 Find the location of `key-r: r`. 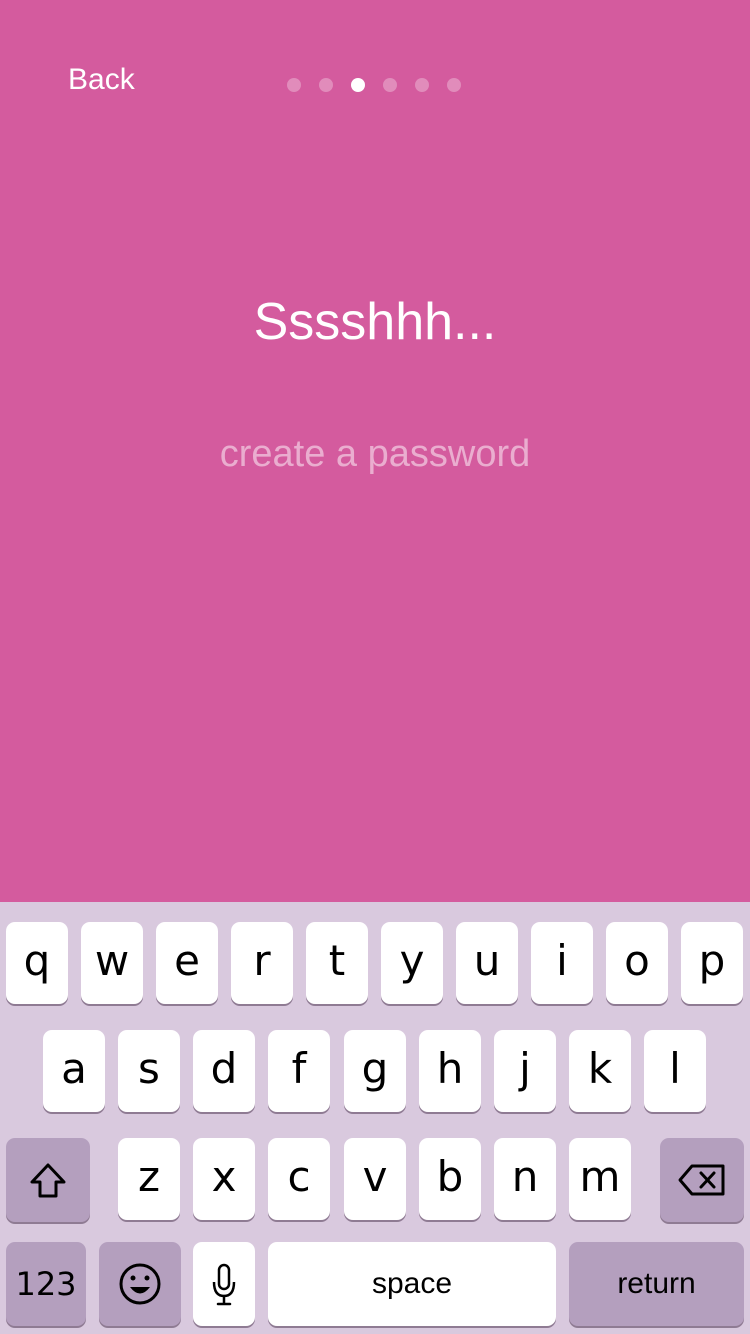

key-r: r is located at coordinates (262, 963).